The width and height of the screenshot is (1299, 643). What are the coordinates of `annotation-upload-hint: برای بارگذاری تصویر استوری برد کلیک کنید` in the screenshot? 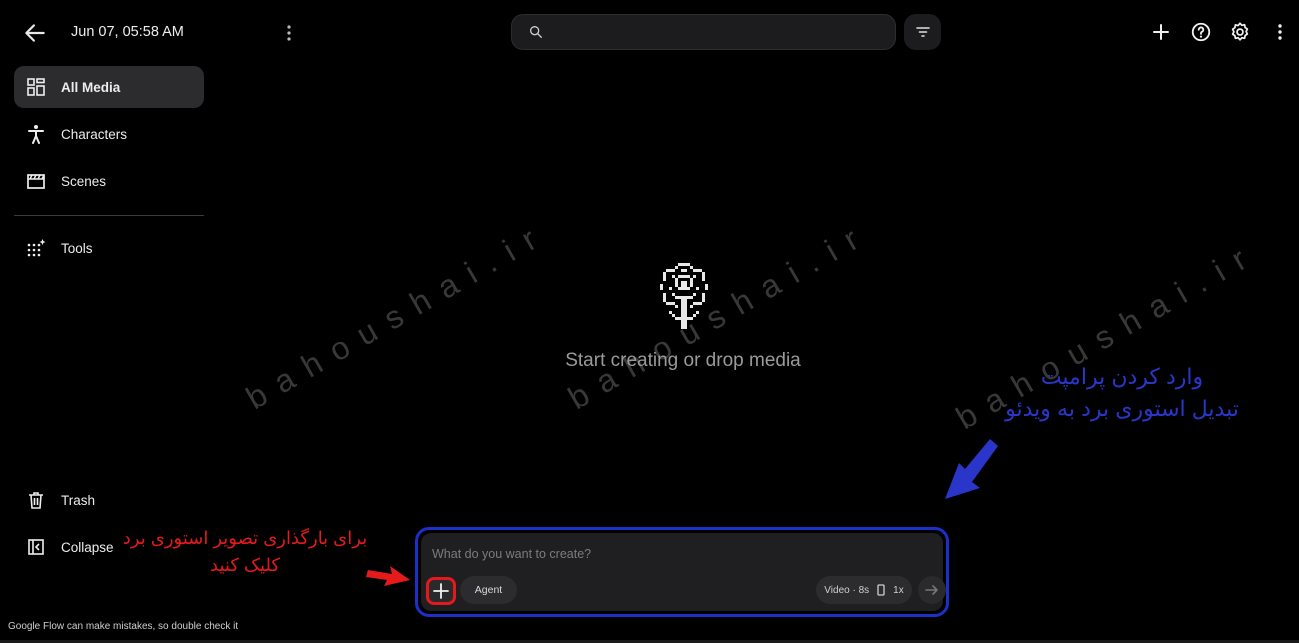 It's located at (245, 551).